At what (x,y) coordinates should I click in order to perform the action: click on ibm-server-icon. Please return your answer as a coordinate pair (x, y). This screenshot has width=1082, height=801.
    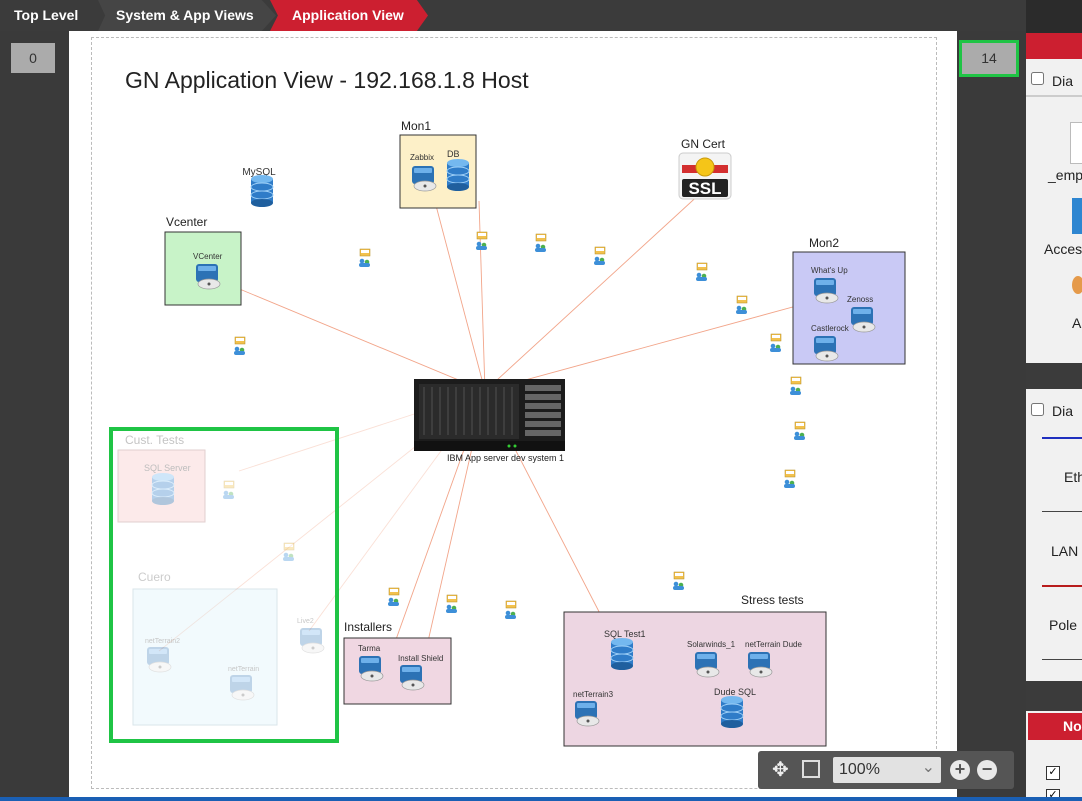
    Looking at the image, I should click on (489, 415).